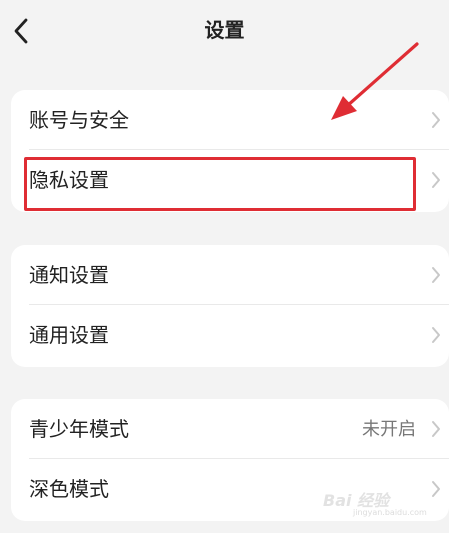 The image size is (449, 533). What do you see at coordinates (389, 429) in the screenshot?
I see `teen-mode-status: 未开启` at bounding box center [389, 429].